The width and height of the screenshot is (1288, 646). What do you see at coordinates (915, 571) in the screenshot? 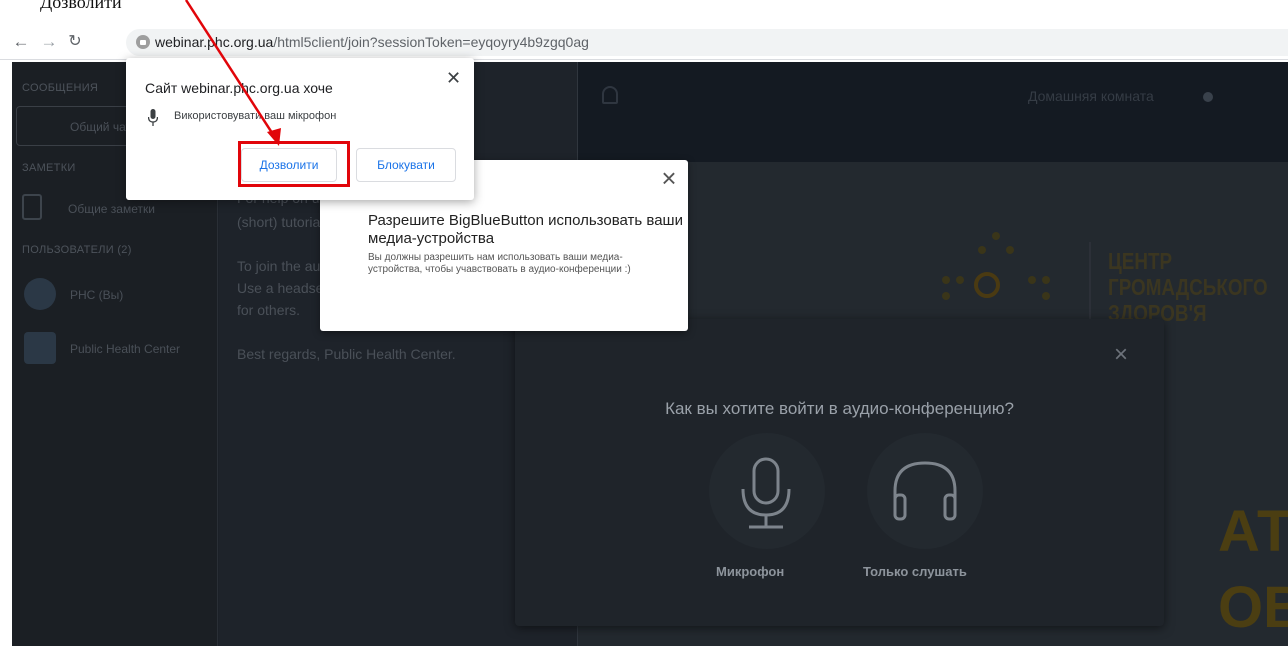
I see `listen-only-label: Только слушать` at bounding box center [915, 571].